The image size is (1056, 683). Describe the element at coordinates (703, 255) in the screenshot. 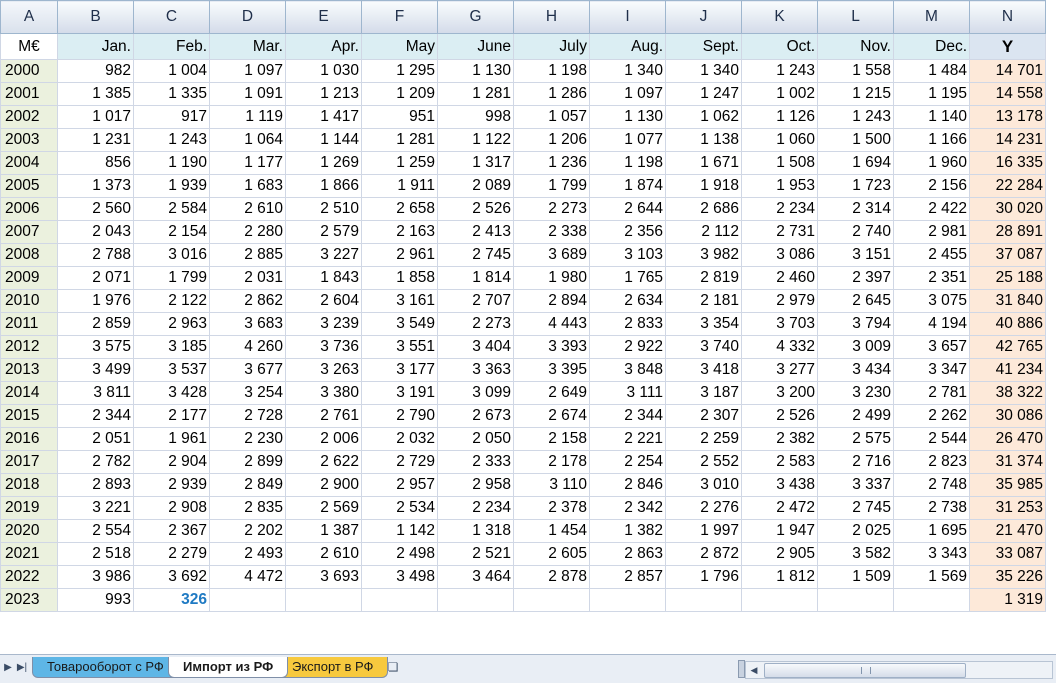

I see `value-cell: 3 982` at that location.